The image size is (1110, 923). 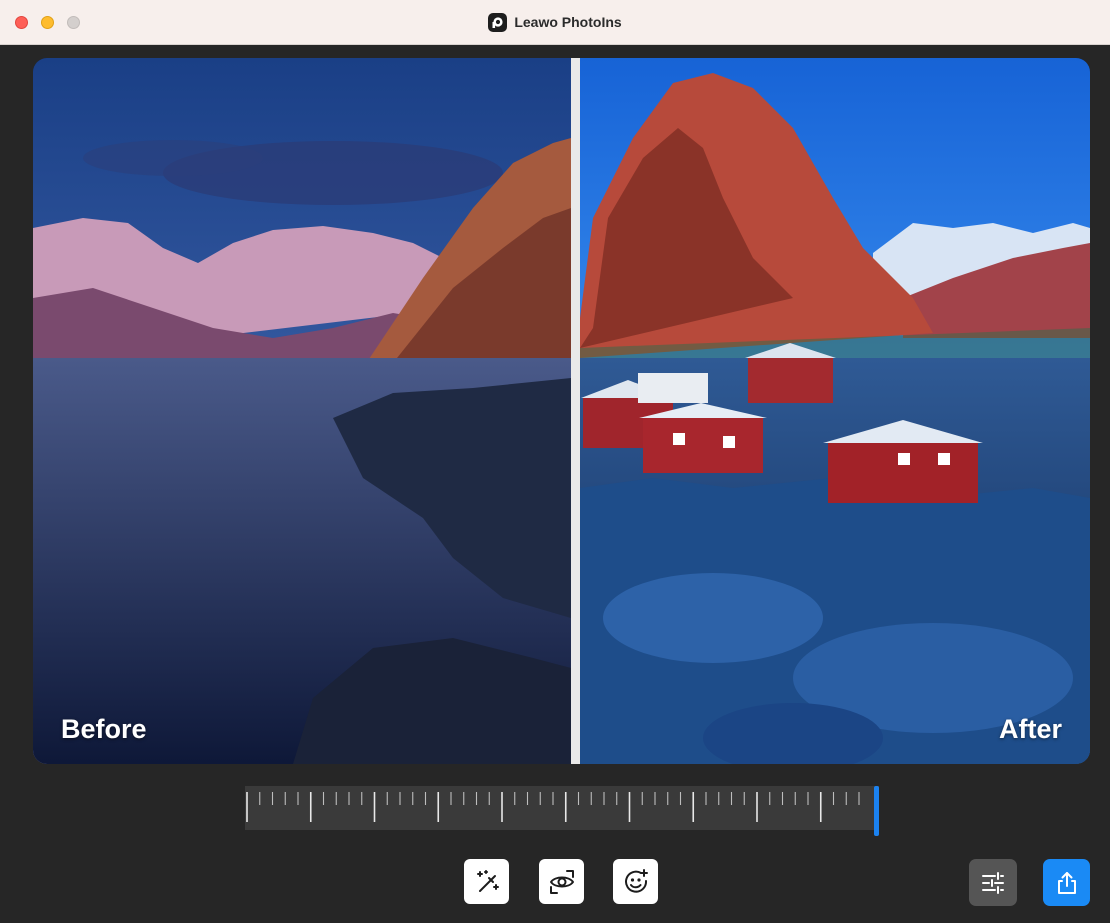 I want to click on face-enhance-icon, so click(x=636, y=880).